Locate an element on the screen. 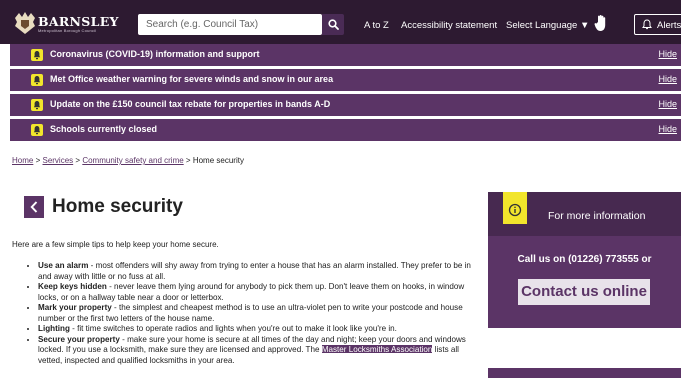  search-button is located at coordinates (333, 24).